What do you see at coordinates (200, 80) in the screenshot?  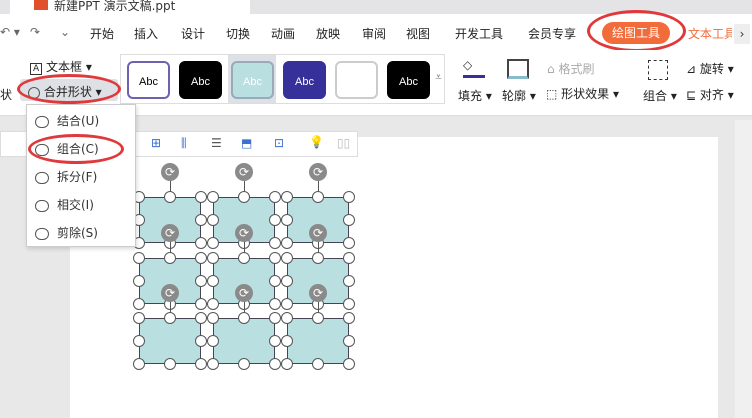 I see `shape-style-1: Abc` at bounding box center [200, 80].